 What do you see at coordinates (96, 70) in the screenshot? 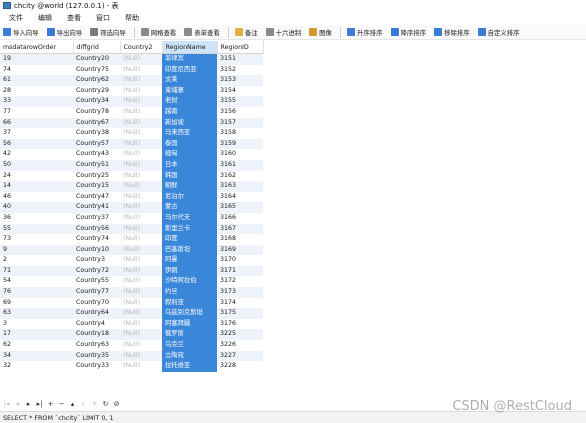
I see `cell-diffgrid: Country75` at bounding box center [96, 70].